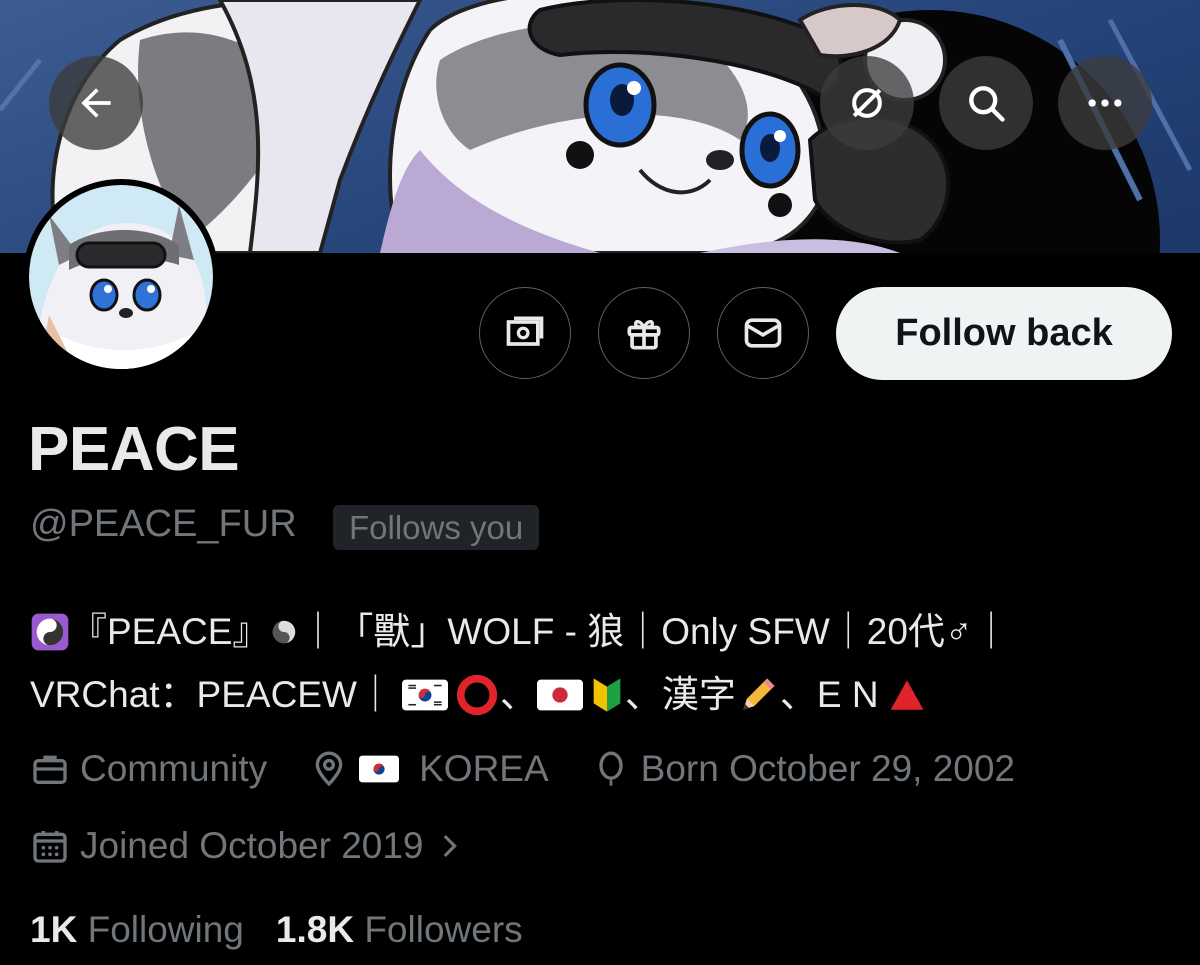 Image resolution: width=1200 pixels, height=965 pixels. Describe the element at coordinates (50, 632) in the screenshot. I see `yin-yang-emoji` at that location.